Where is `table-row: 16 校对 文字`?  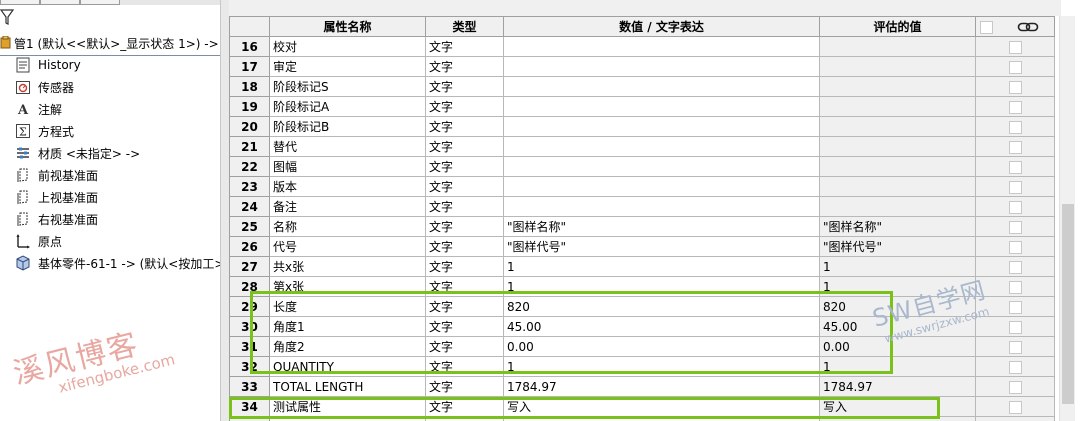 table-row: 16 校对 文字 is located at coordinates (642, 46).